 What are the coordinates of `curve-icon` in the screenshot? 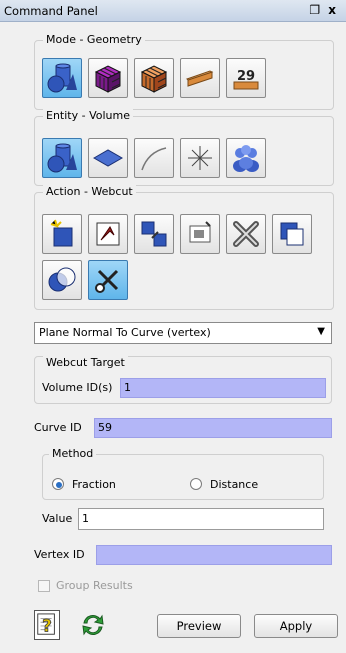 It's located at (154, 159).